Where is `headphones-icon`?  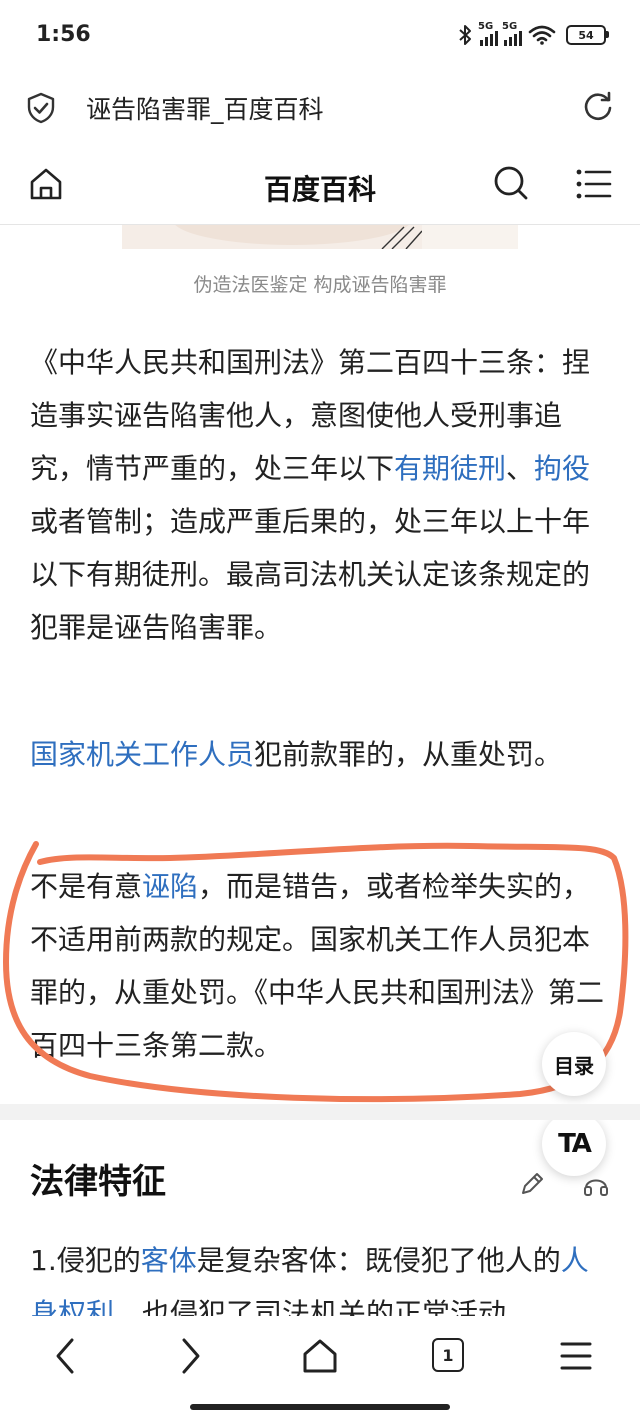
headphones-icon is located at coordinates (596, 1184).